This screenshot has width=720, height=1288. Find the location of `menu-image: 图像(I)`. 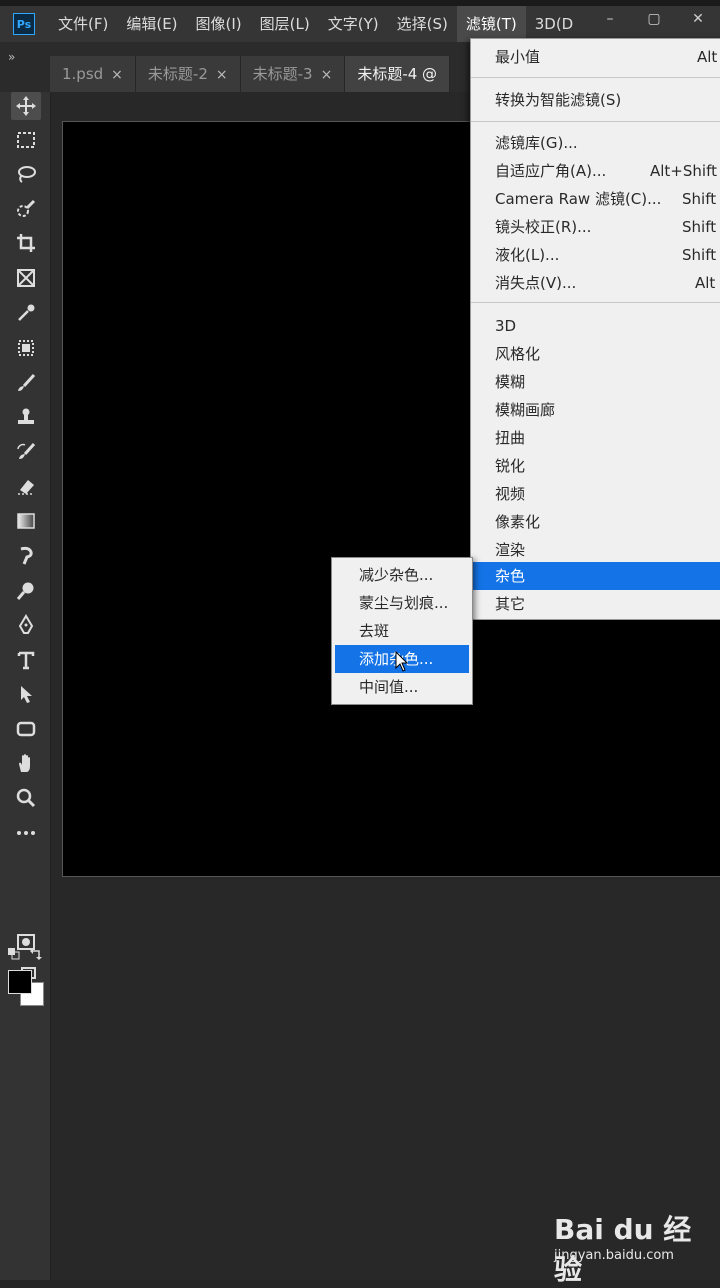

menu-image: 图像(I) is located at coordinates (219, 24).